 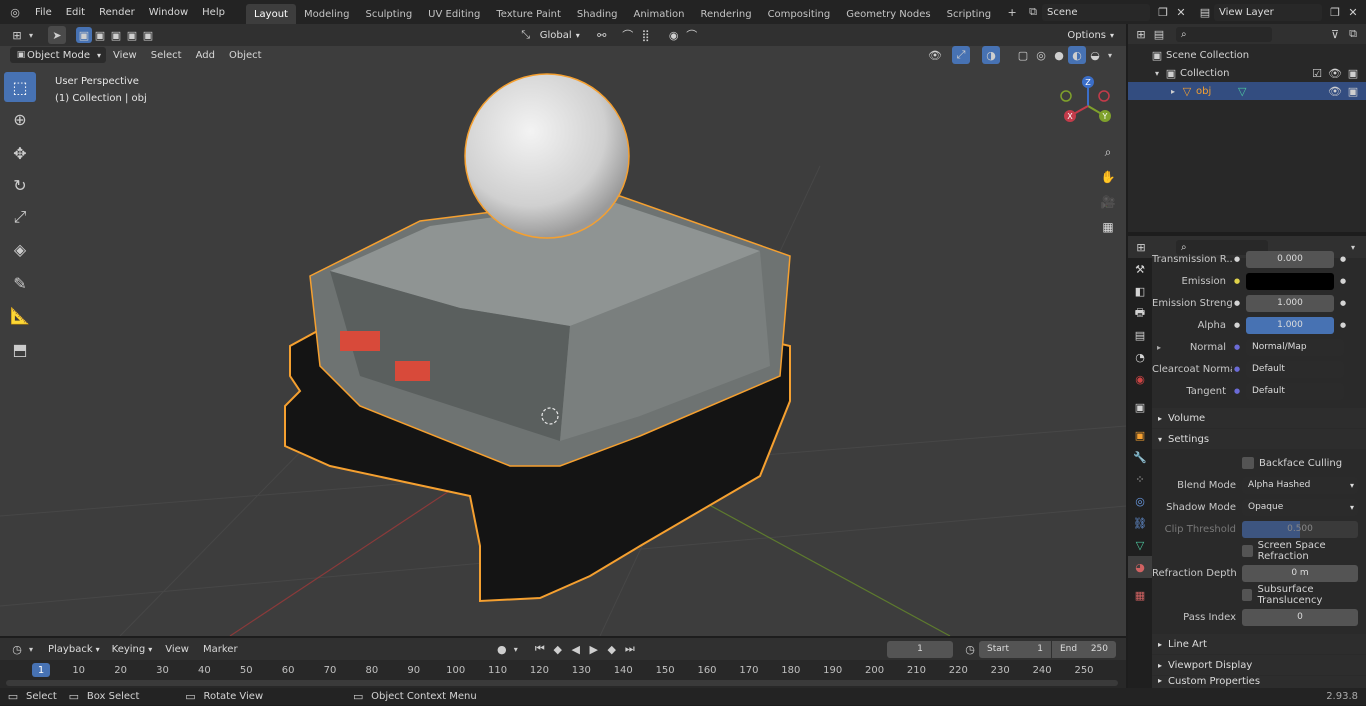 I want to click on pass-index-field: 0, so click(x=1300, y=617).